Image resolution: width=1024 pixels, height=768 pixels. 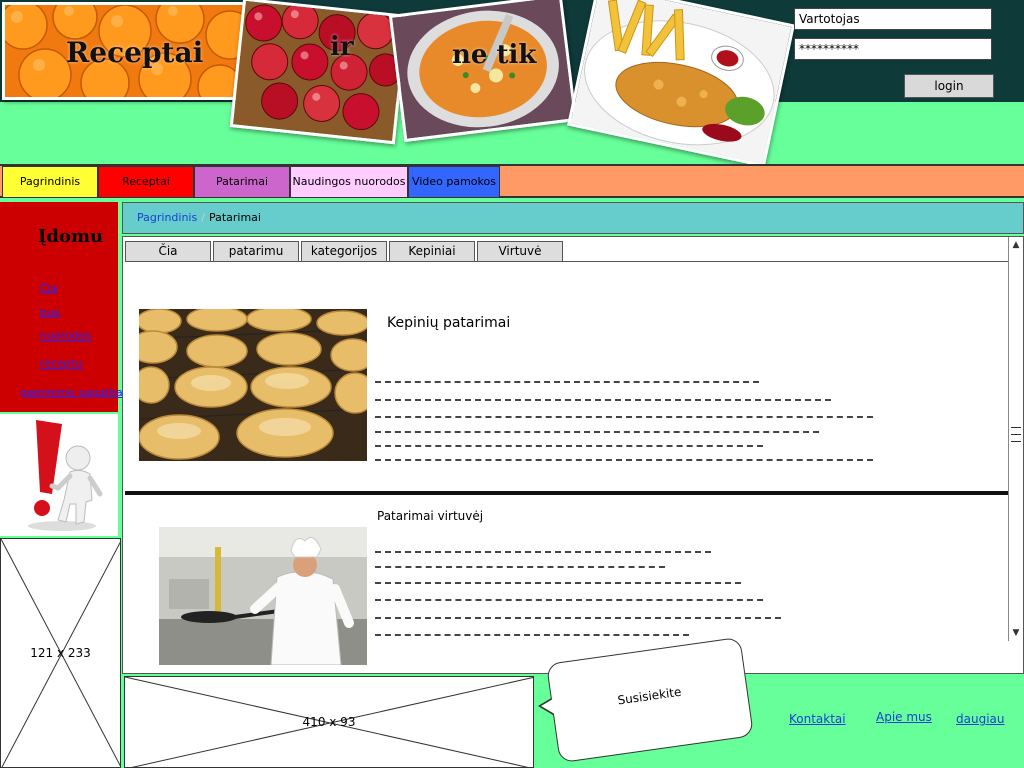 I want to click on subtab-1: Čia, so click(x=168, y=251).